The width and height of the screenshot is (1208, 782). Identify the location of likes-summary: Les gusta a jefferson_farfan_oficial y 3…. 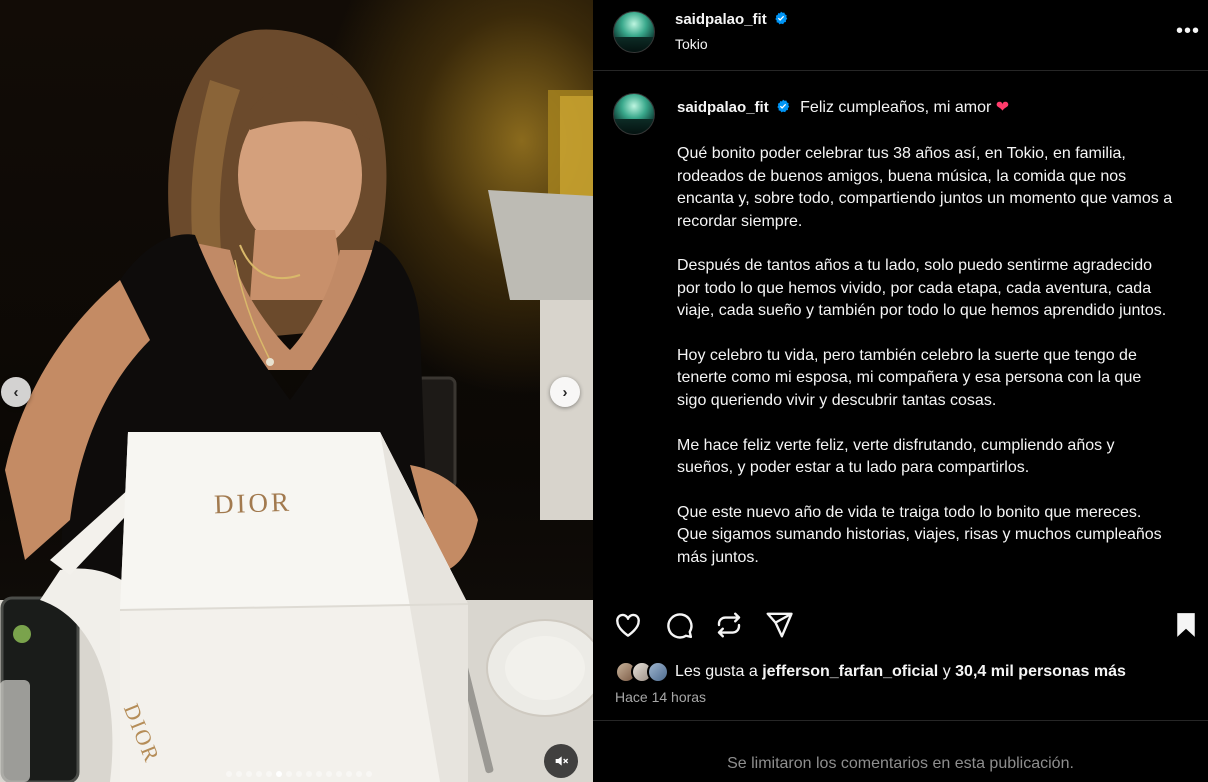
(870, 672).